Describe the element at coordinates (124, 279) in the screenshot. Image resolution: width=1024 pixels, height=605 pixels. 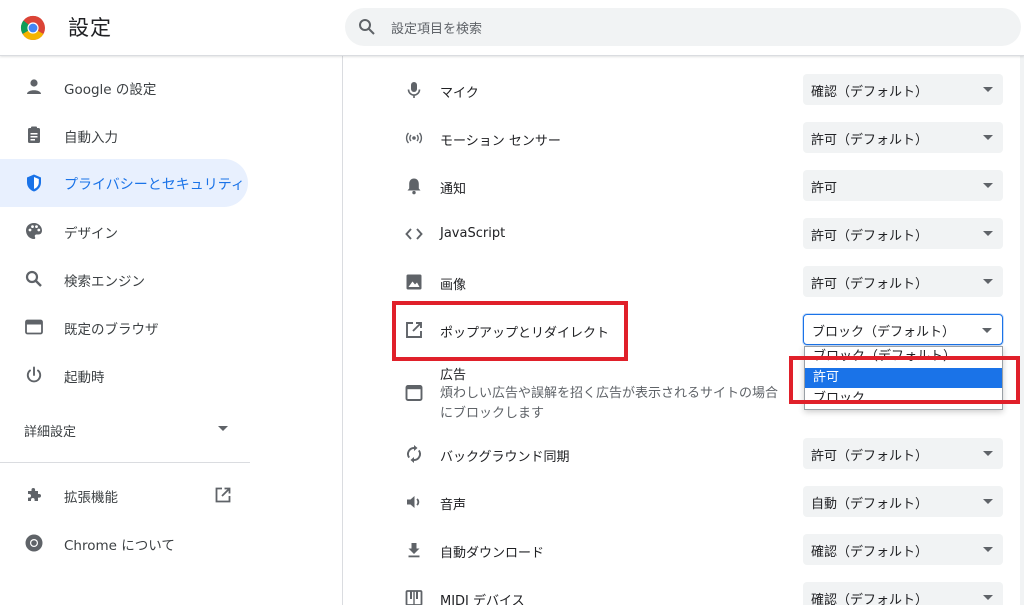
I see `sidebar-item-search-engine: 検索エンジン` at that location.